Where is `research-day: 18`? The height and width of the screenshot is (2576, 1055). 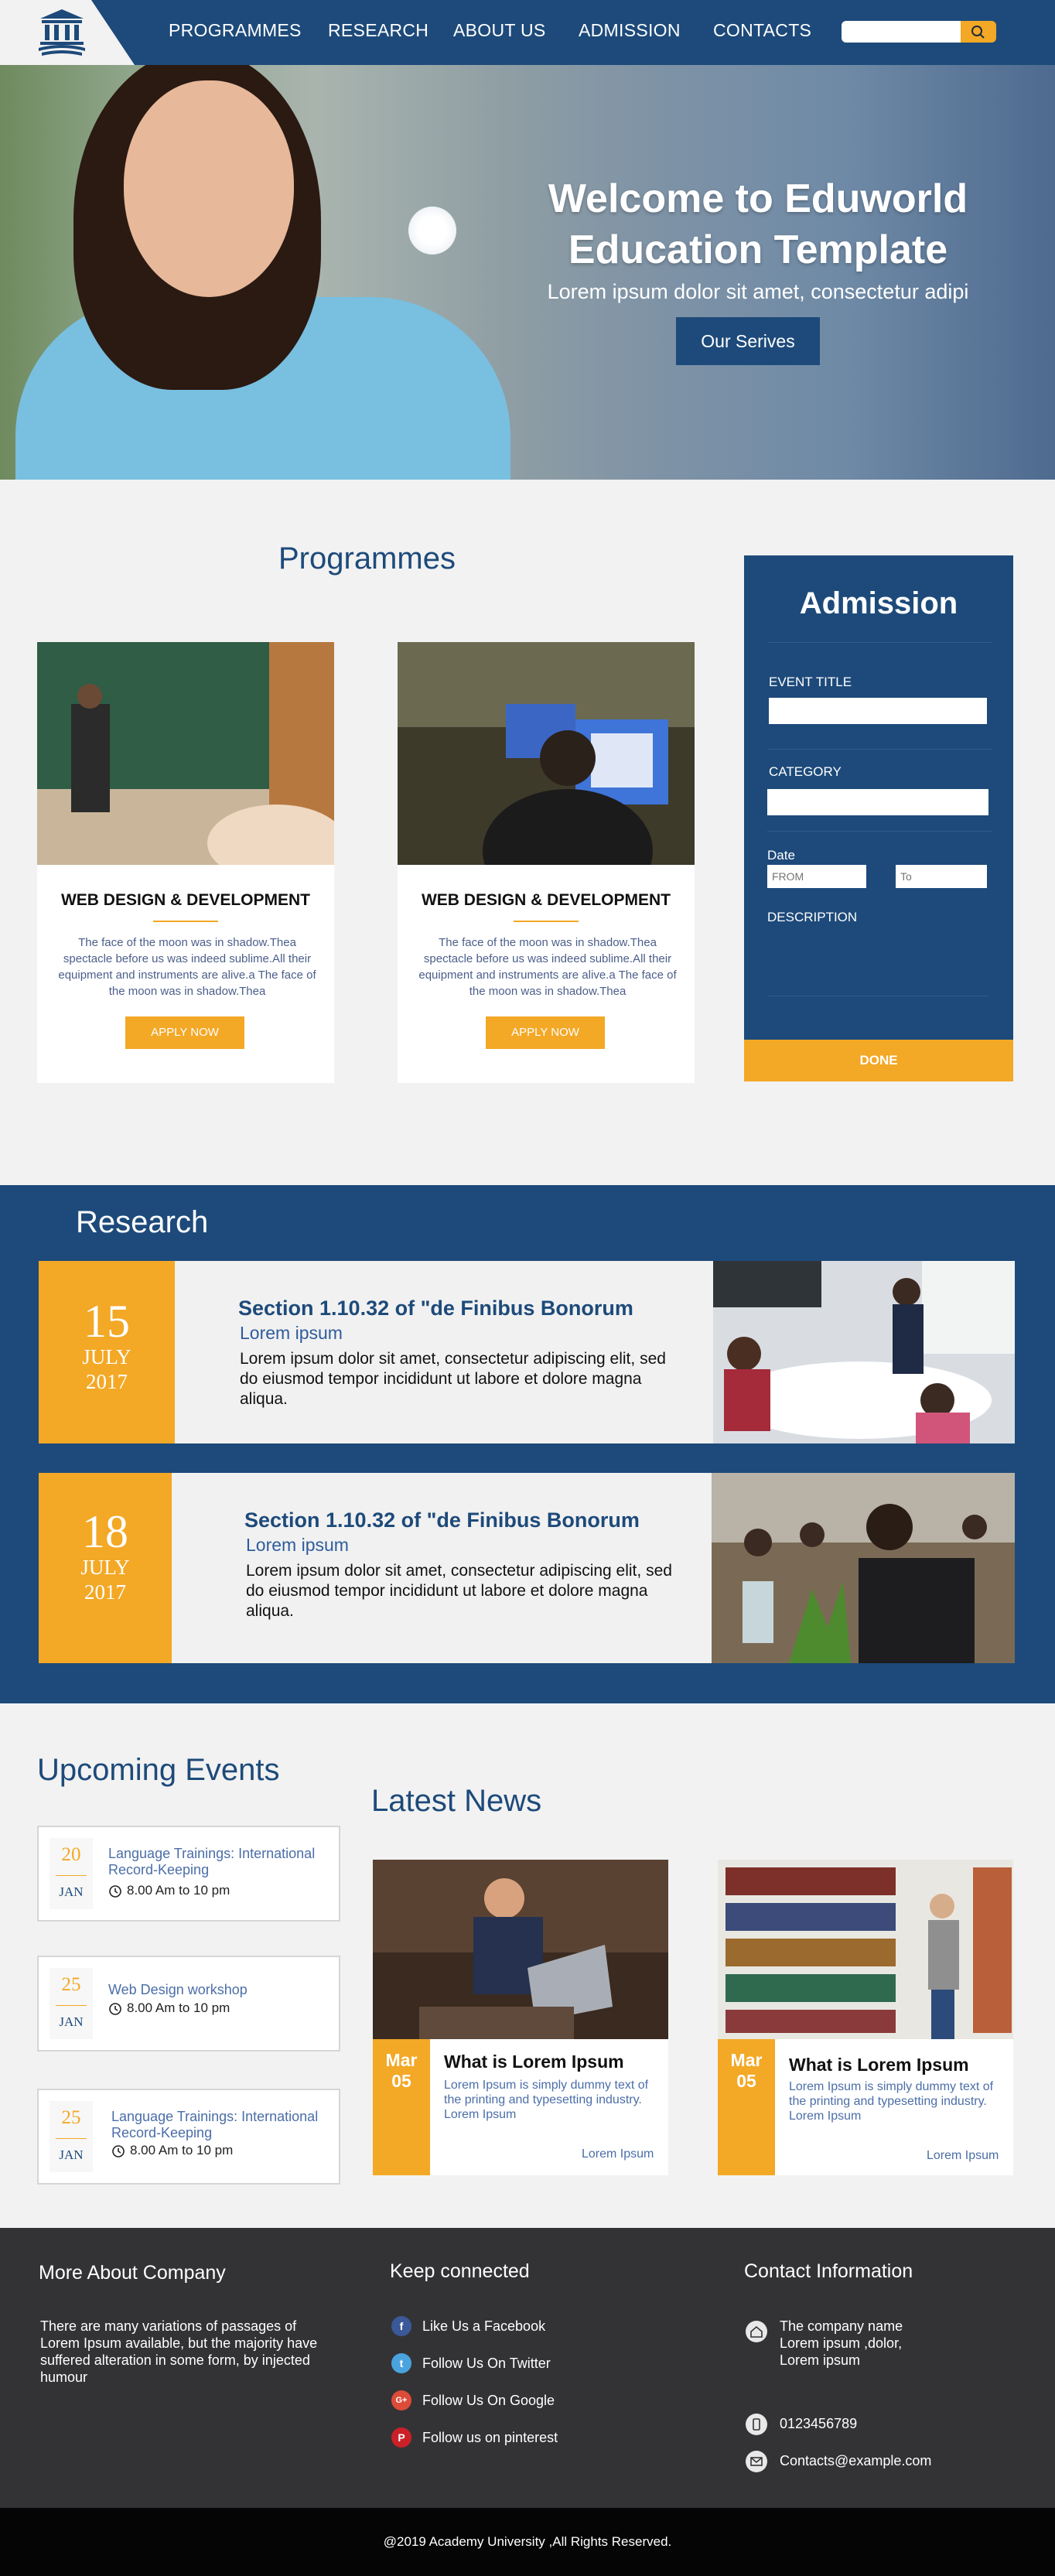
research-day: 18 is located at coordinates (105, 1531).